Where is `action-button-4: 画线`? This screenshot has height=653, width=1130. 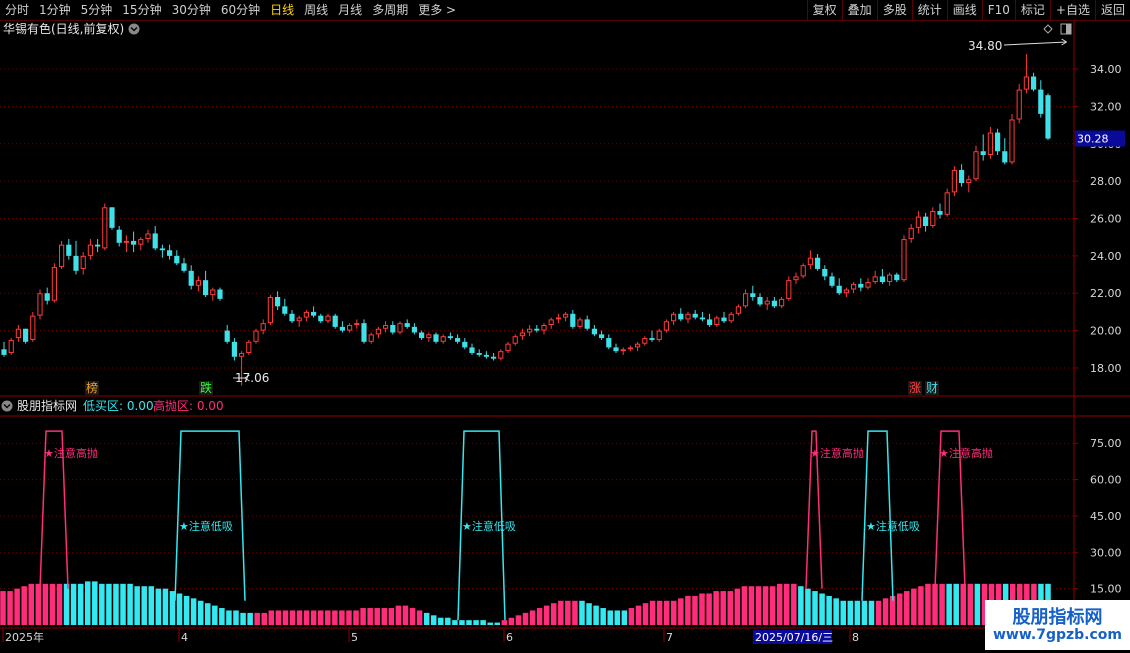 action-button-4: 画线 is located at coordinates (964, 10).